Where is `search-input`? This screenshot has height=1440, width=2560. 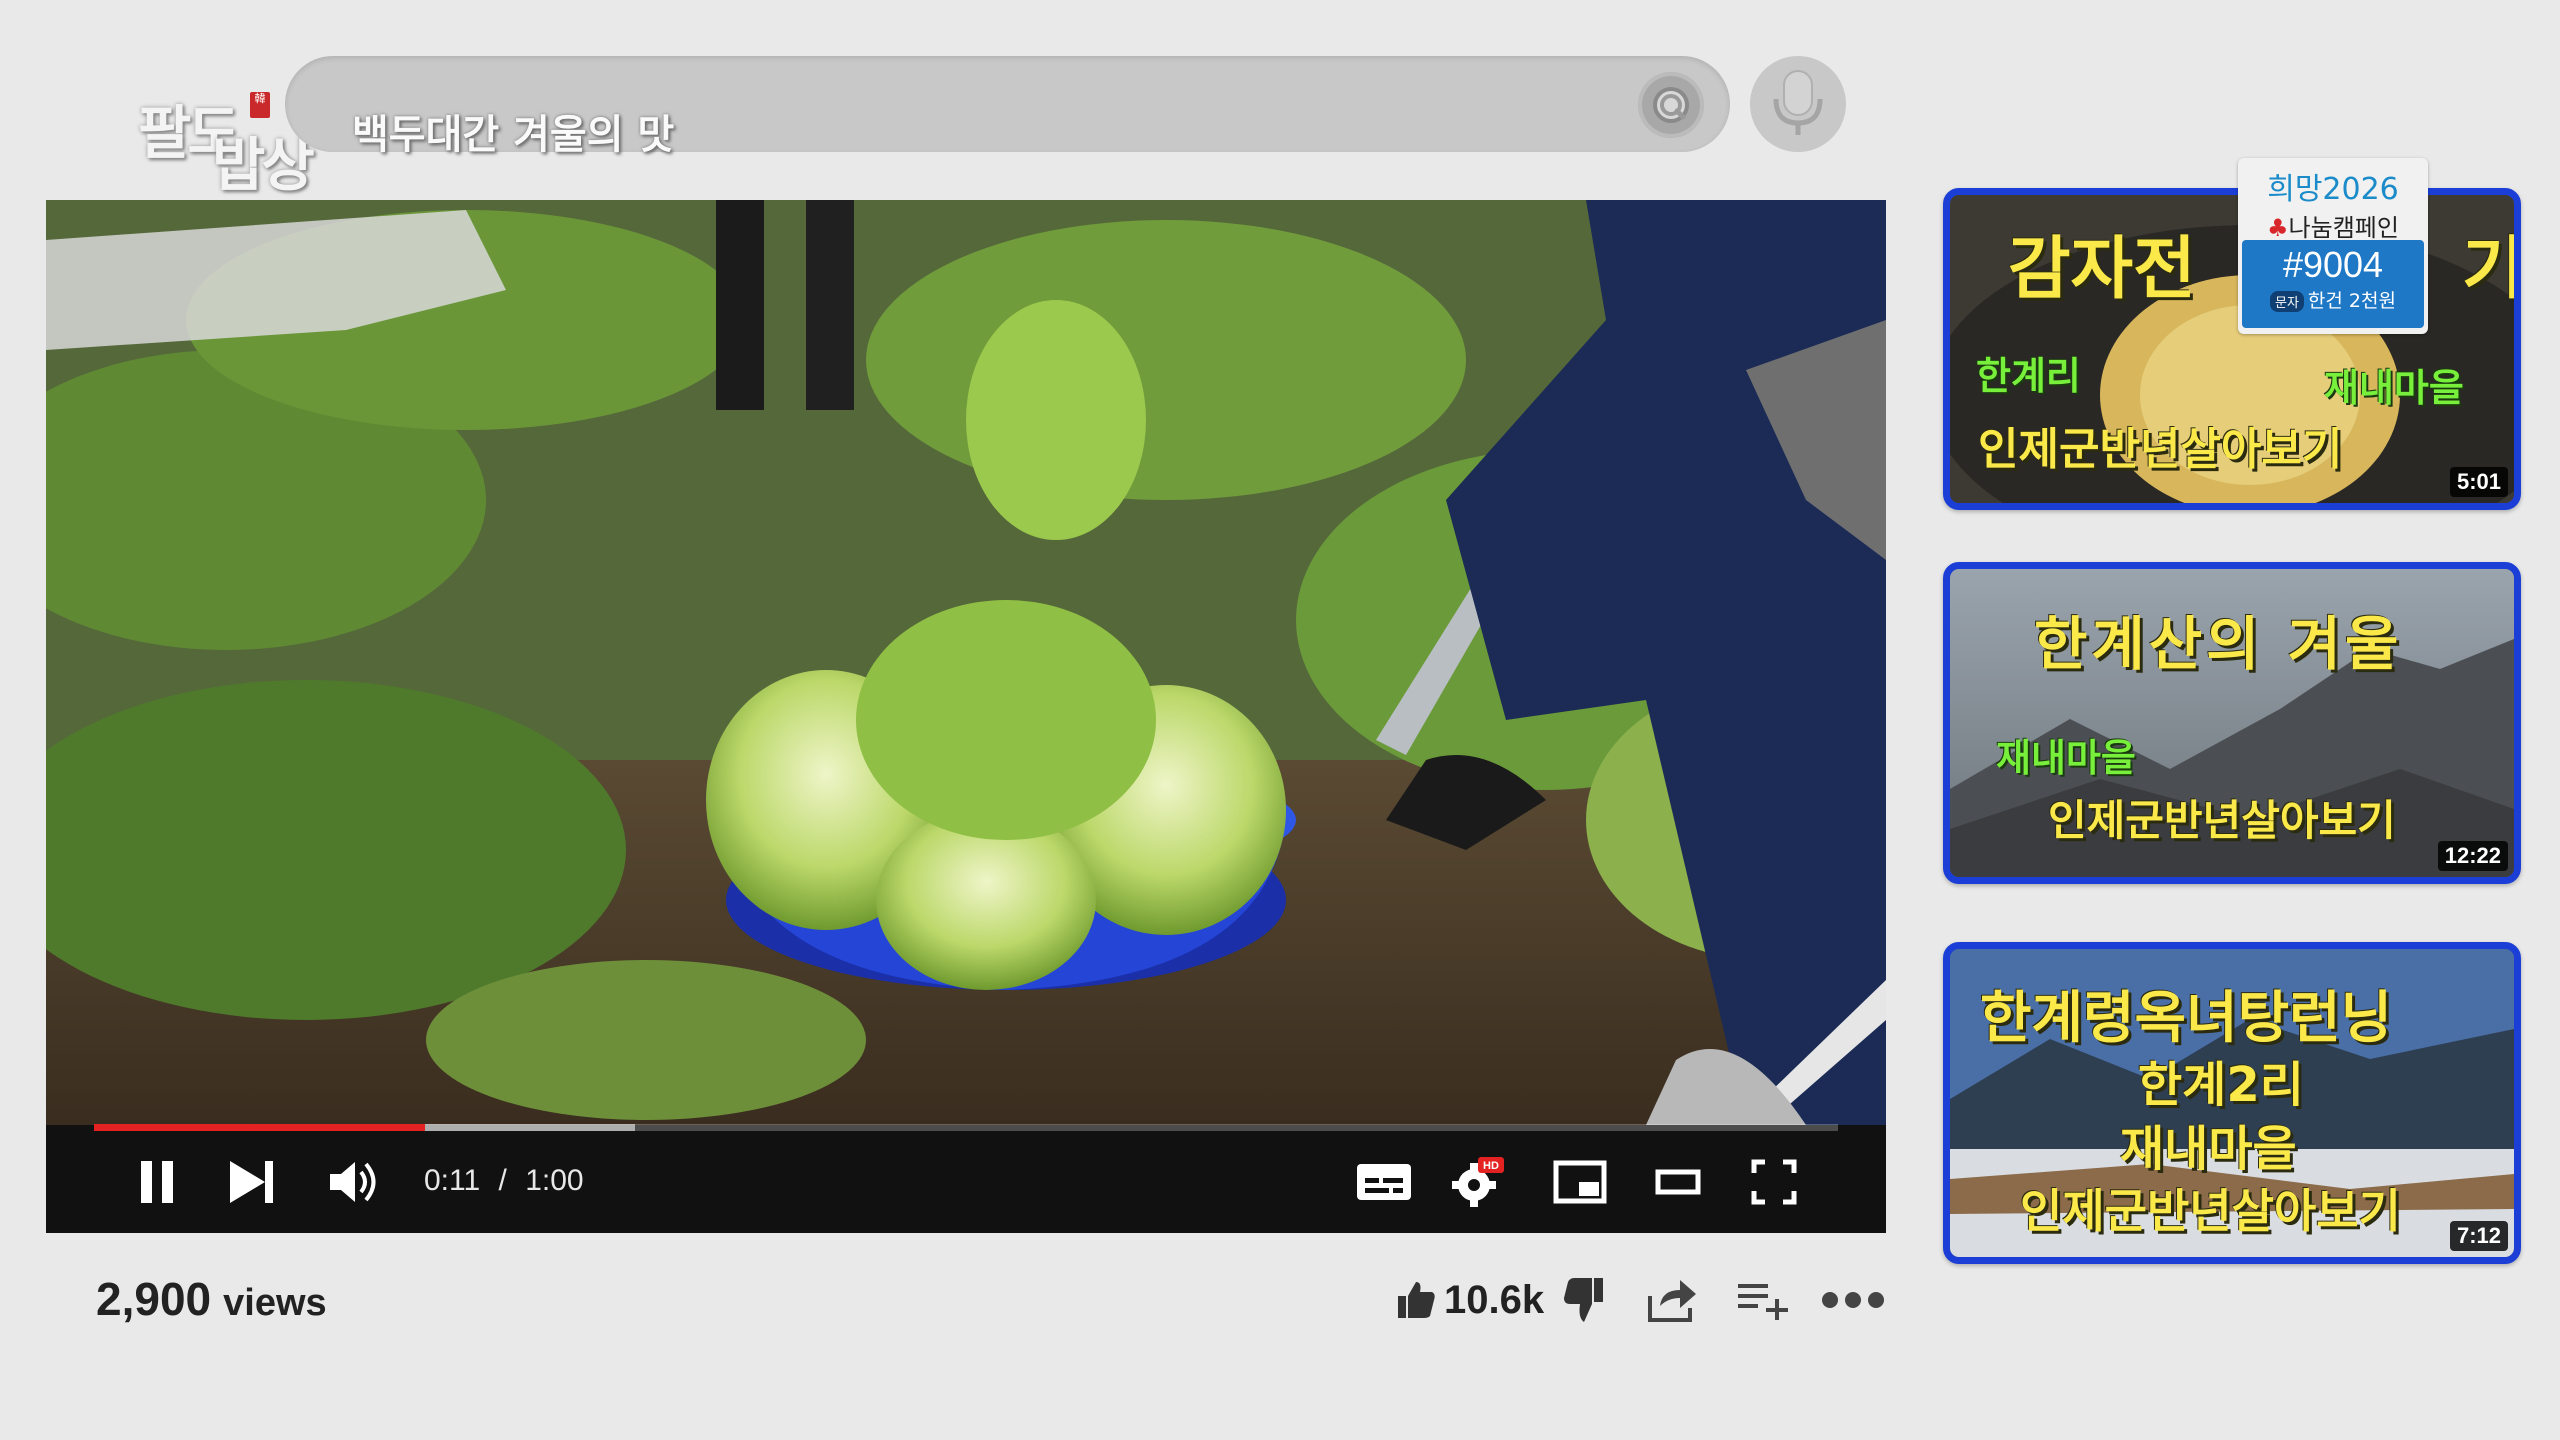
search-input is located at coordinates (1085, 104).